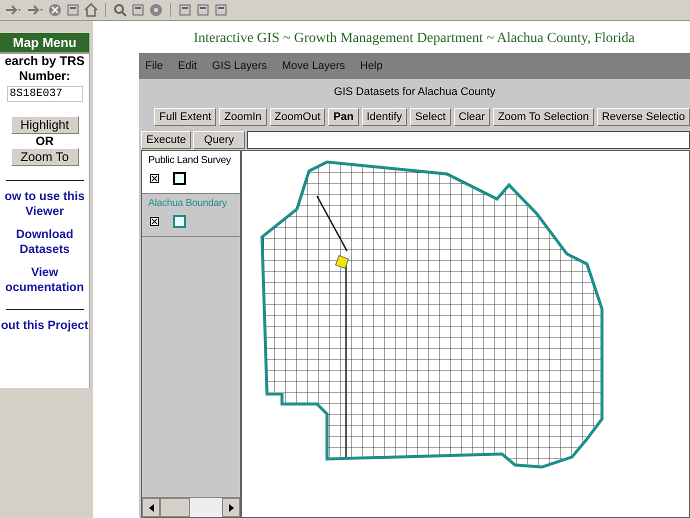 This screenshot has width=690, height=518. Describe the element at coordinates (468, 140) in the screenshot. I see `query-field` at that location.